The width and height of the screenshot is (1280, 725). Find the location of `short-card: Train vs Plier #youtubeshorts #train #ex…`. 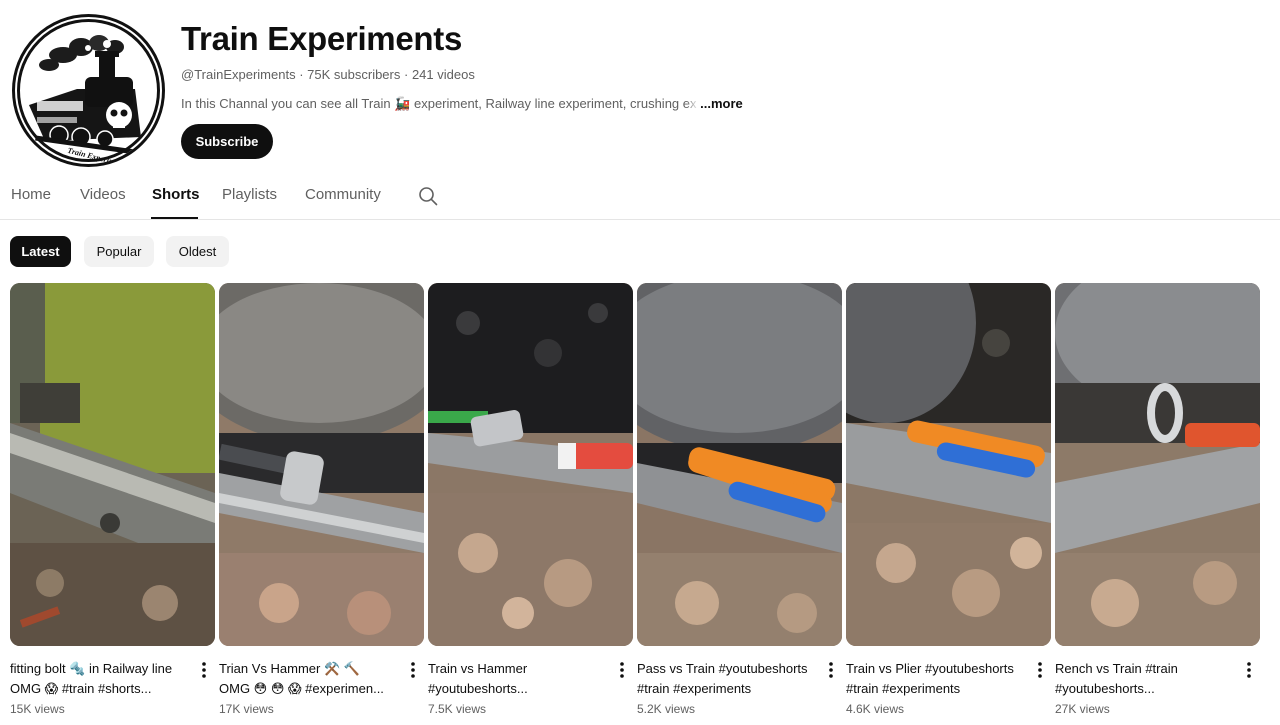

short-card: Train vs Plier #youtubeshorts #train #ex… is located at coordinates (948, 499).